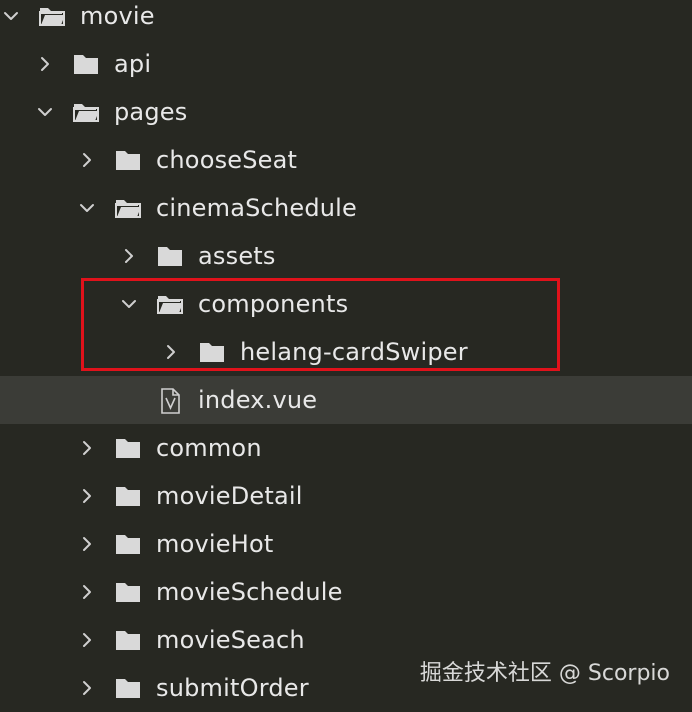 Image resolution: width=692 pixels, height=712 pixels. Describe the element at coordinates (346, 20) in the screenshot. I see `tree-row: movie` at that location.